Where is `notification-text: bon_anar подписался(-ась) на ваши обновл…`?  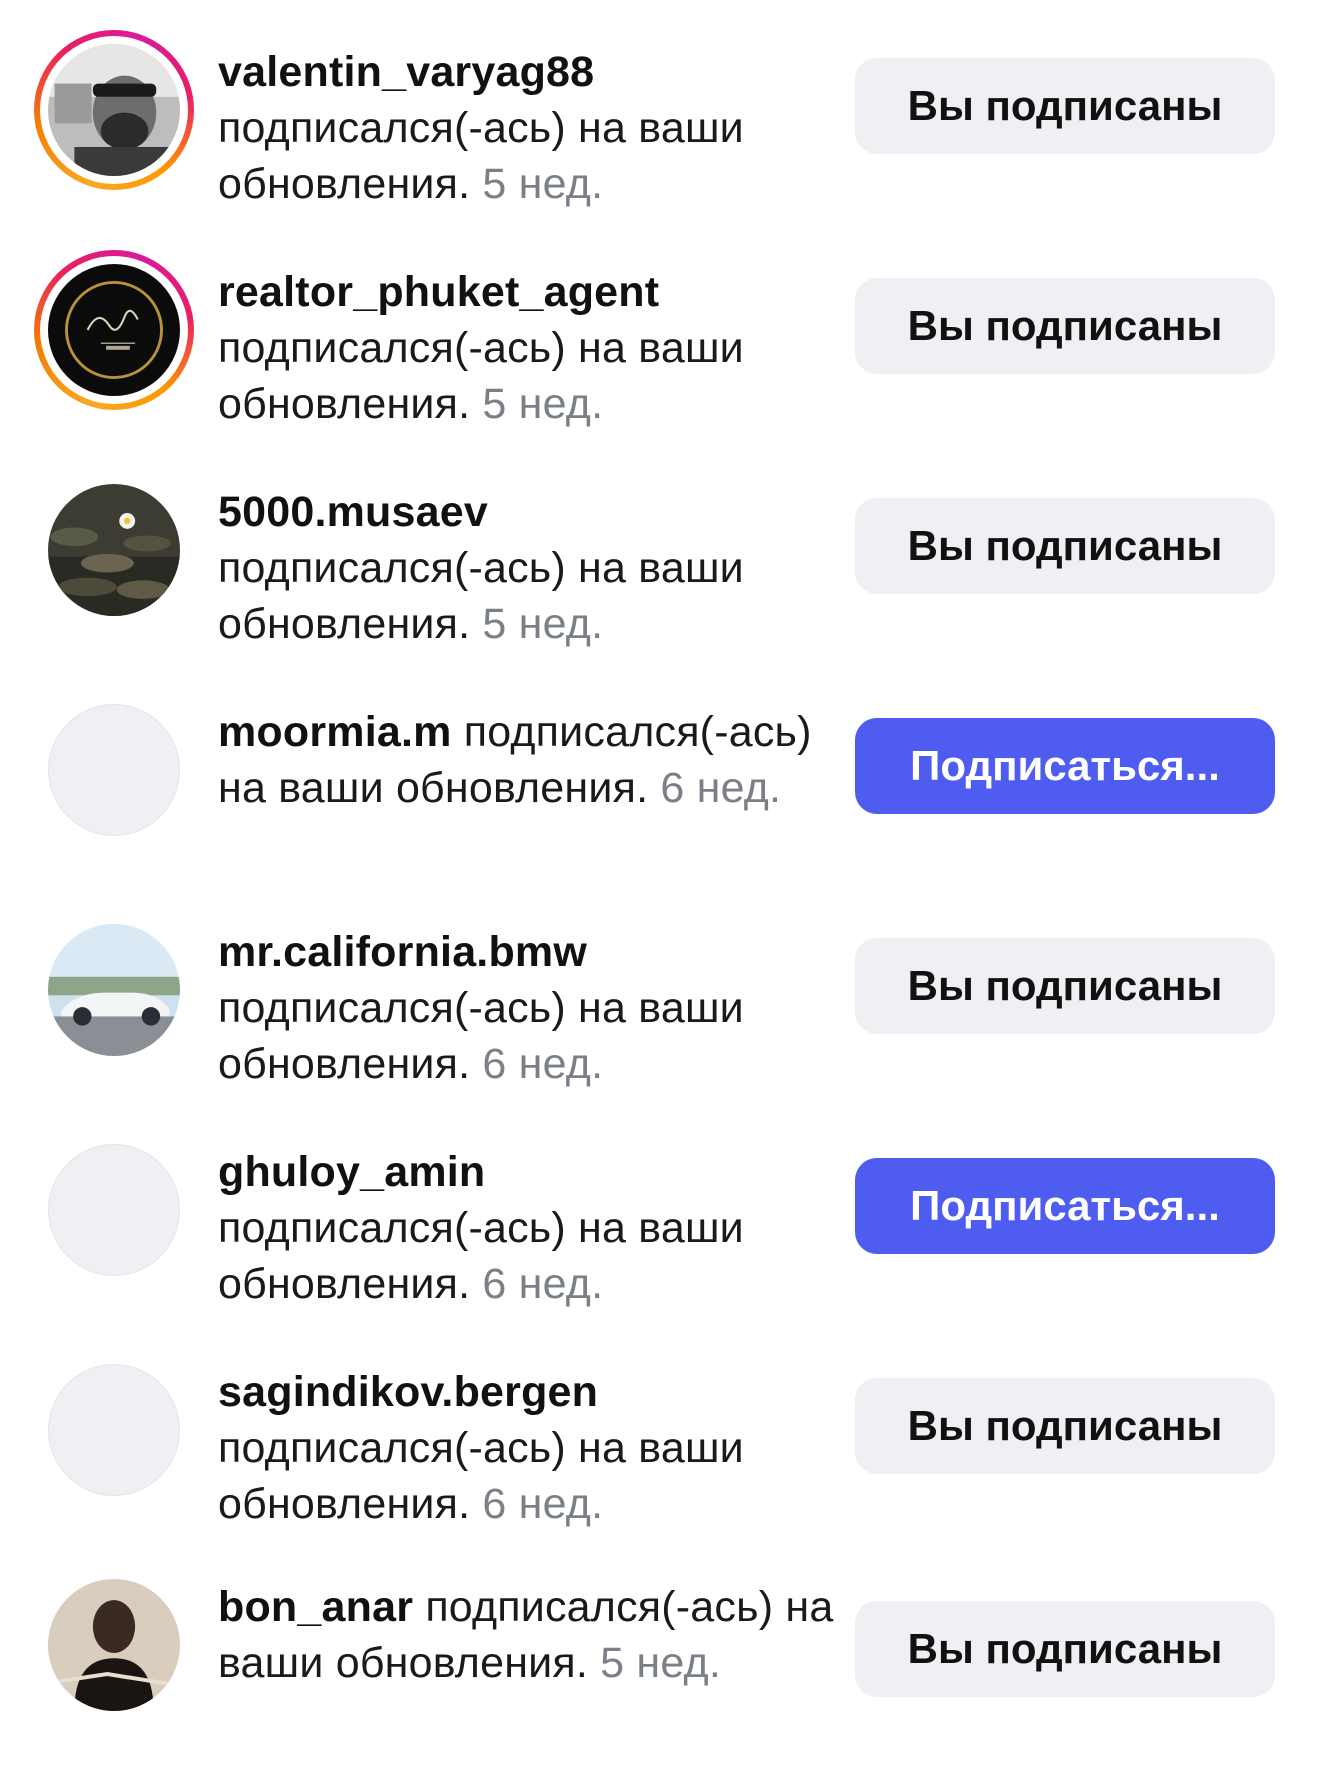 notification-text: bon_anar подписался(-ась) на ваши обновл… is located at coordinates (528, 1635).